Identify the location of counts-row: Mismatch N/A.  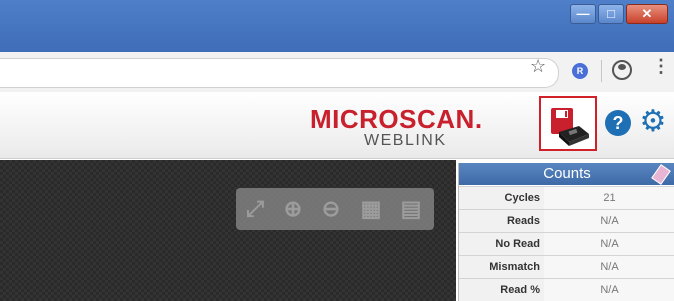
(566, 266).